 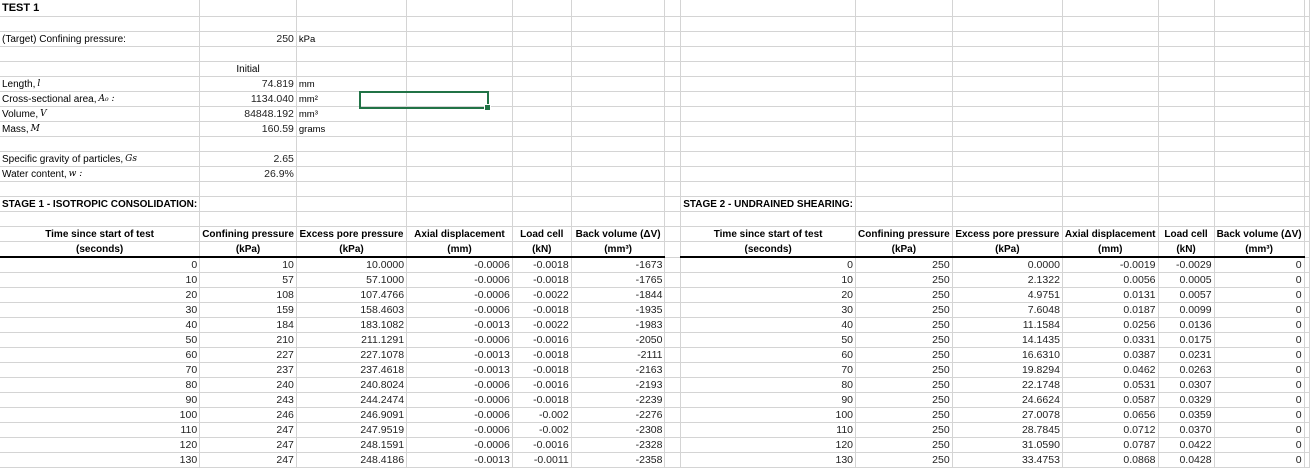 I want to click on stage1-cell: 107.4766, so click(x=352, y=295).